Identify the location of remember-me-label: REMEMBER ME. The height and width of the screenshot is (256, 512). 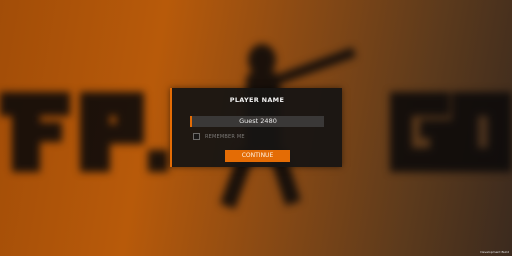
(225, 136).